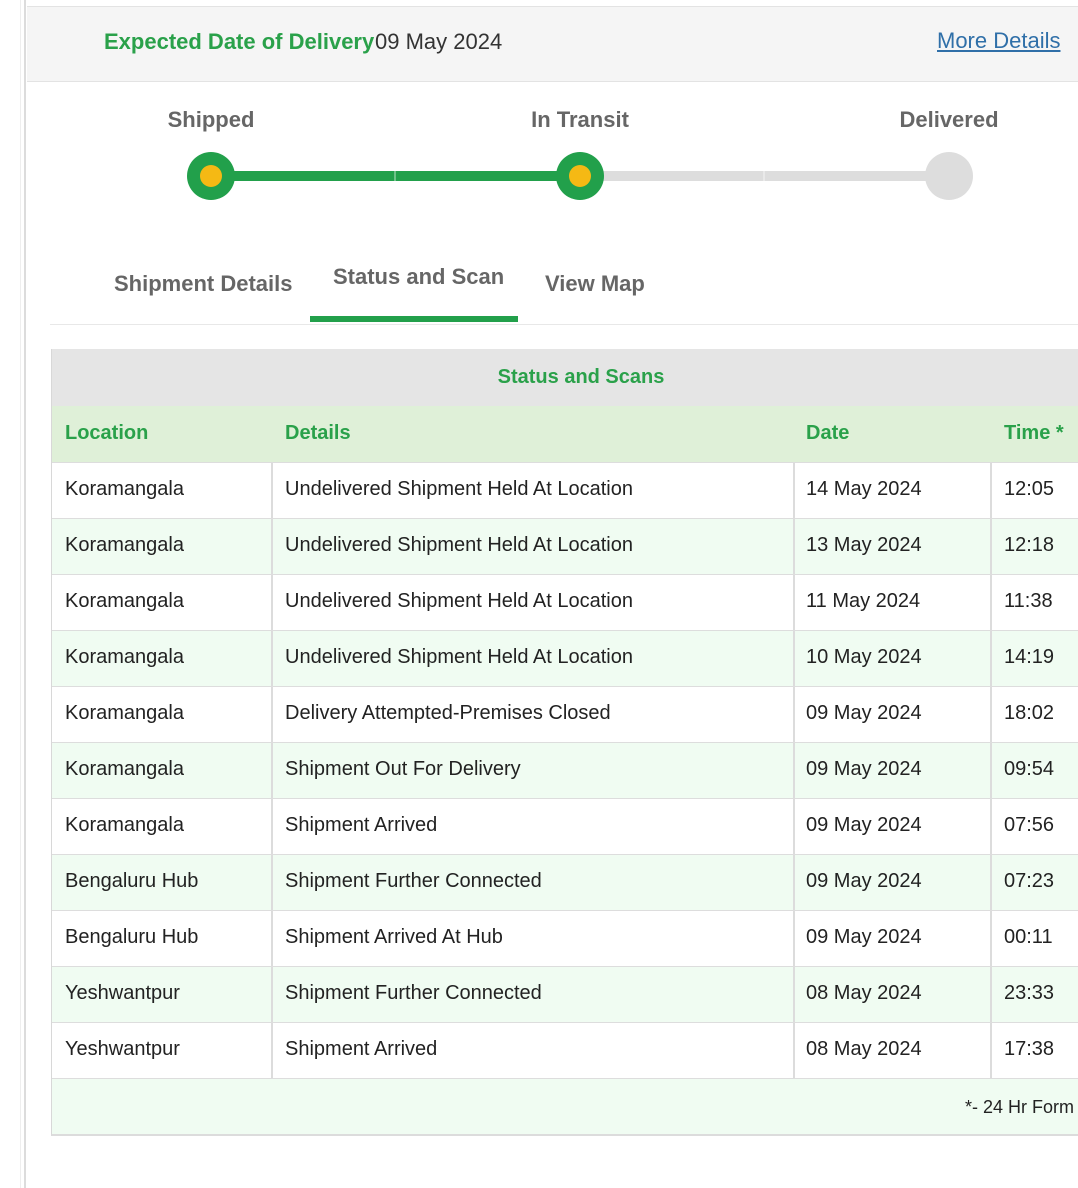 Image resolution: width=1078 pixels, height=1188 pixels. I want to click on tab-shipment-details: Shipment Details, so click(203, 284).